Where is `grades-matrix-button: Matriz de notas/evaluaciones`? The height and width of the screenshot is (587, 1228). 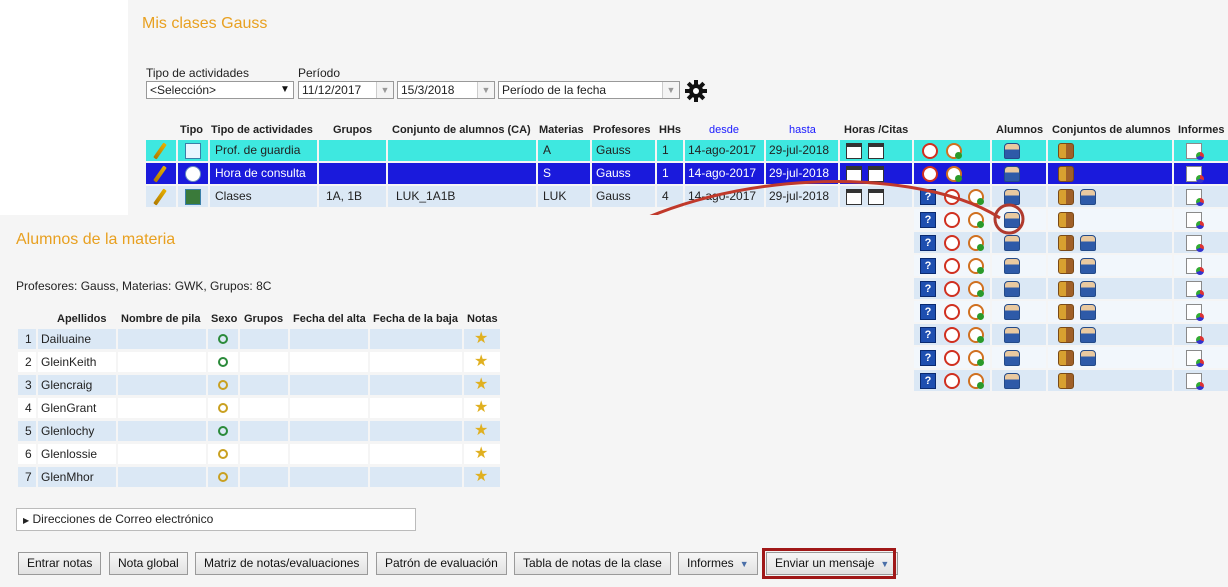 grades-matrix-button: Matriz de notas/evaluaciones is located at coordinates (282, 563).